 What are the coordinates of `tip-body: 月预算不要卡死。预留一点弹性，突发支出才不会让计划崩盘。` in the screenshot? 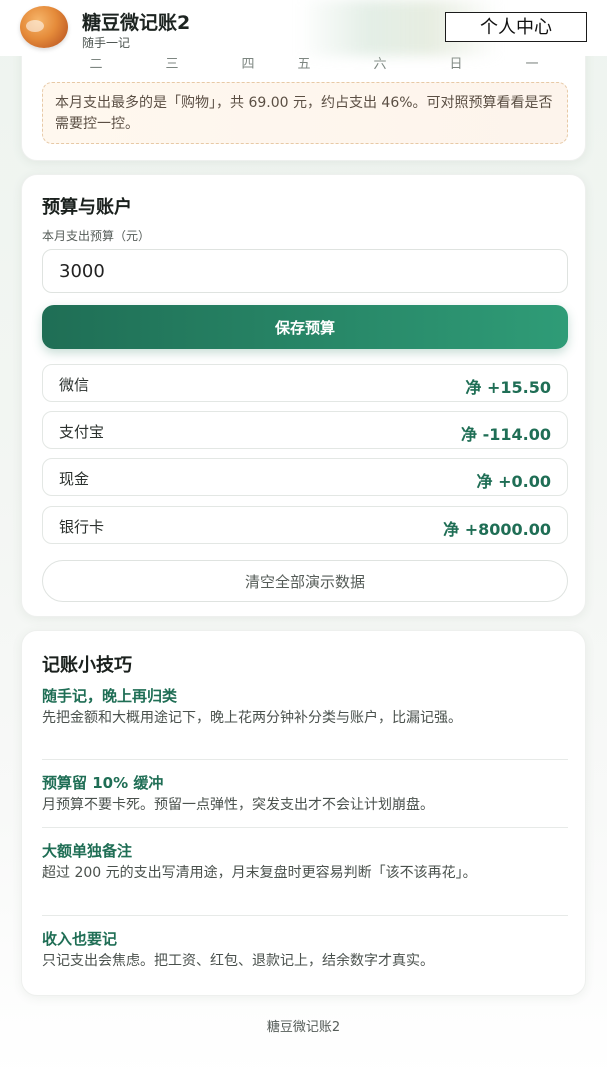 It's located at (238, 805).